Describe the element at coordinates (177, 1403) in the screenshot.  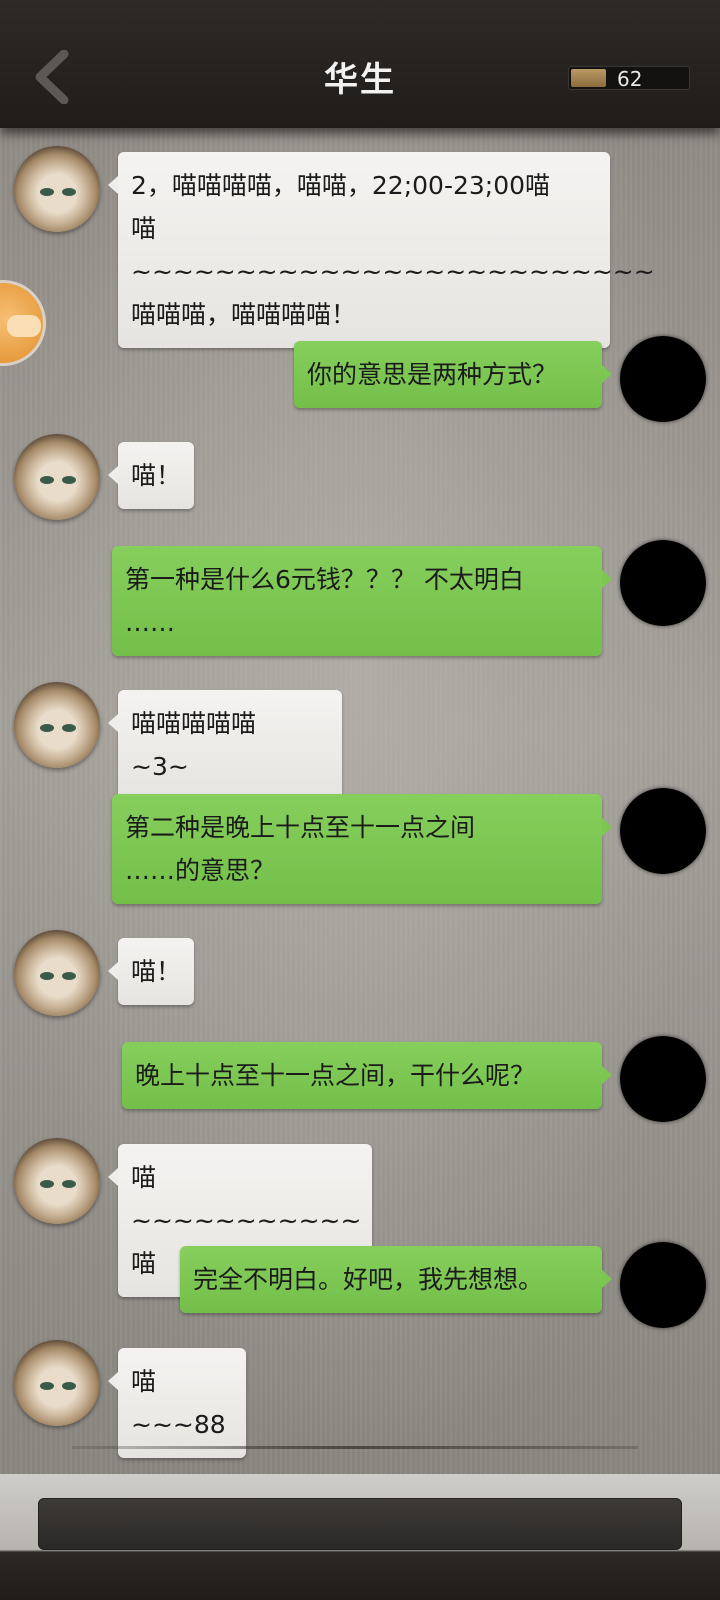
I see `message-bubble-incoming: 喵~~~88` at that location.